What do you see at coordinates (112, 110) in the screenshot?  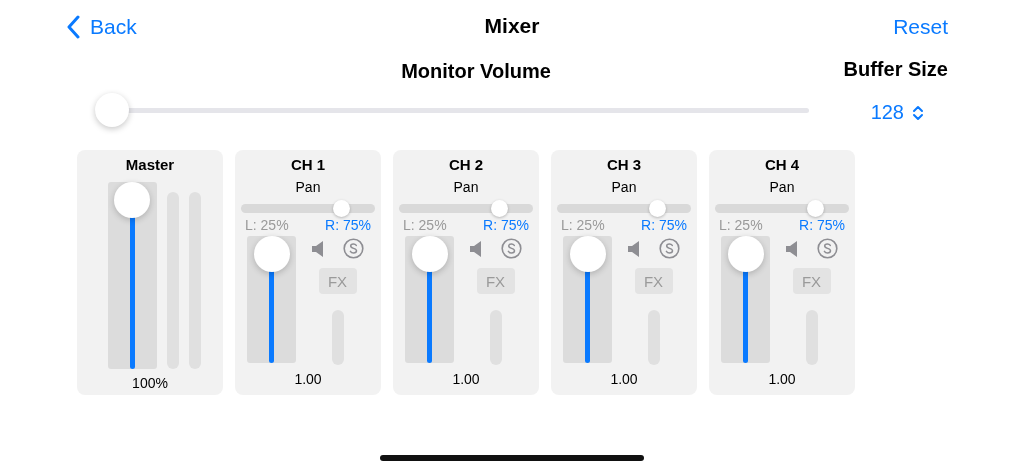 I see `slider-thumb` at bounding box center [112, 110].